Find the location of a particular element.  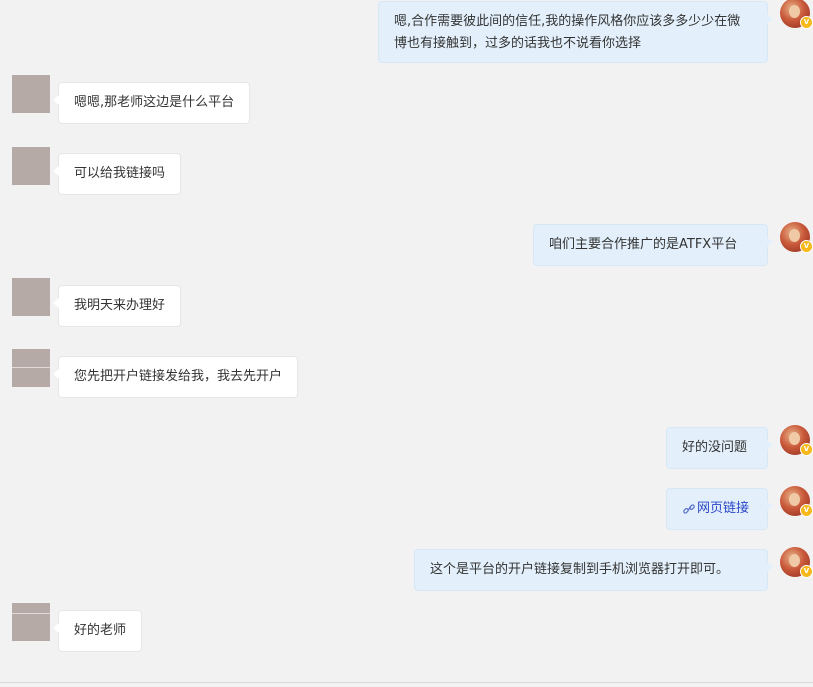

message-bubble-peer: 您先把开户链接发给我，我去先开户 is located at coordinates (175, 377).